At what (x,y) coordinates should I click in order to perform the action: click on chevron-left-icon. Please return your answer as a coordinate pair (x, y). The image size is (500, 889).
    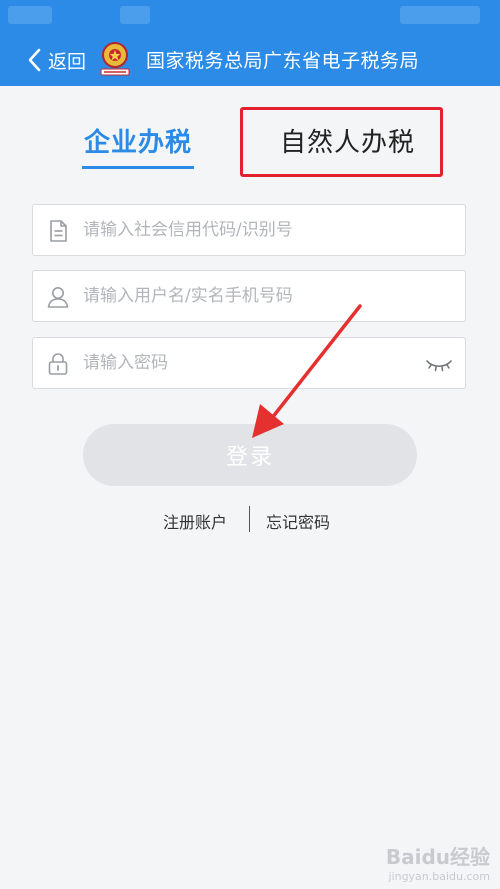
    Looking at the image, I should click on (34, 60).